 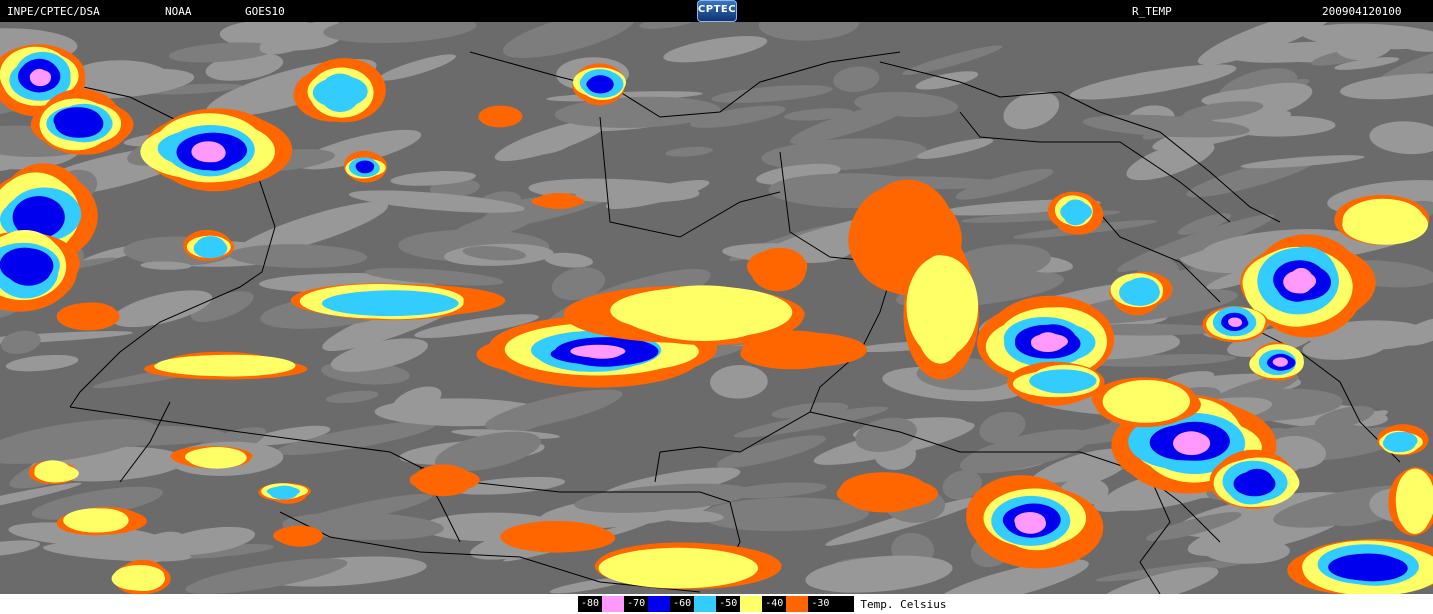 I want to click on legend-swatch-label: -60, so click(x=682, y=604).